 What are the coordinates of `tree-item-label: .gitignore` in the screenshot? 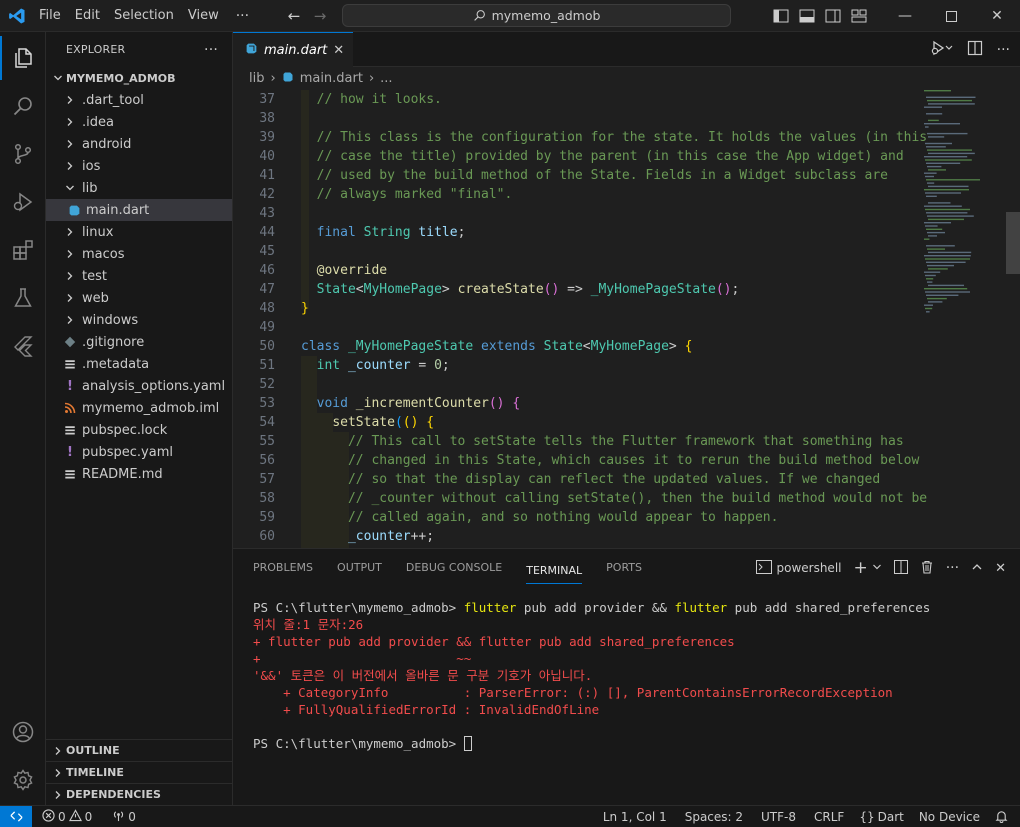 It's located at (113, 342).